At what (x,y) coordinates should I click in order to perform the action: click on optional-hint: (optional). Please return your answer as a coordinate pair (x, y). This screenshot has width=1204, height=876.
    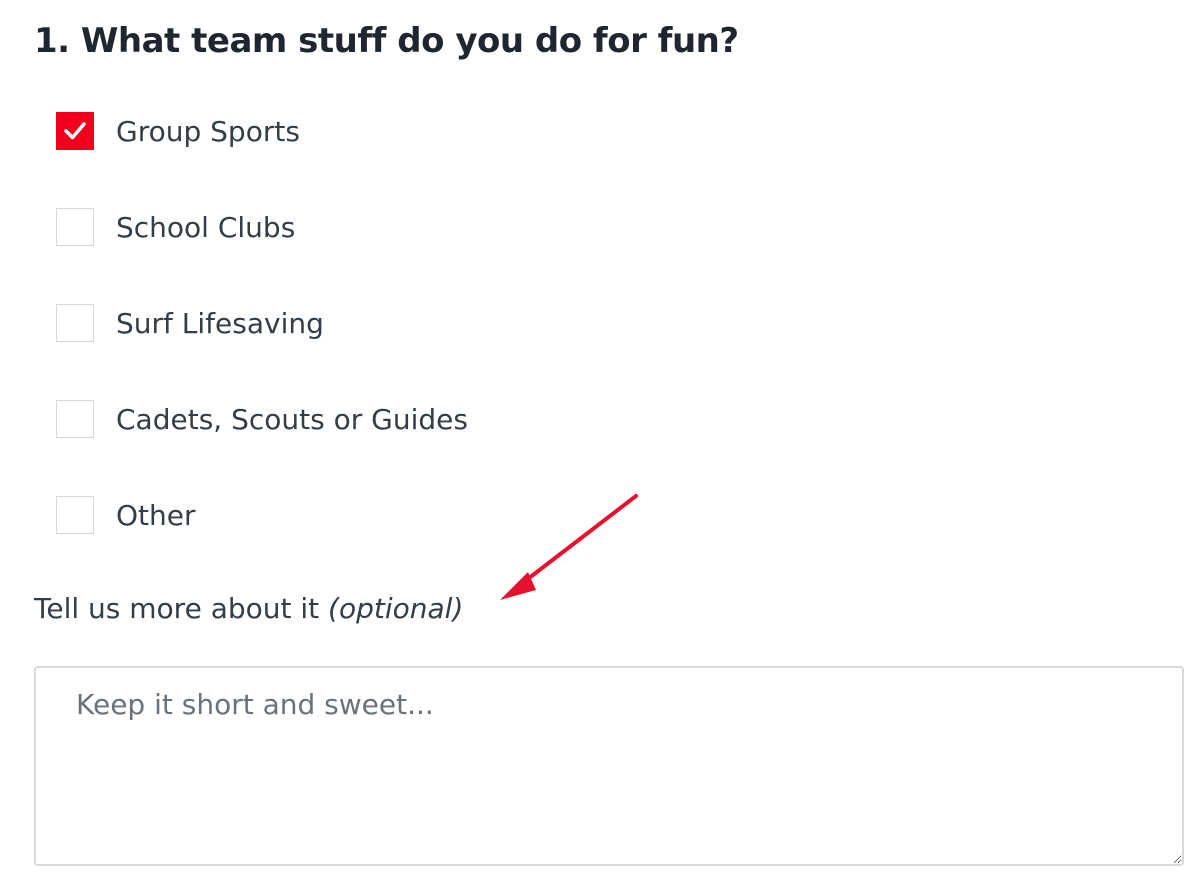
    Looking at the image, I should click on (396, 608).